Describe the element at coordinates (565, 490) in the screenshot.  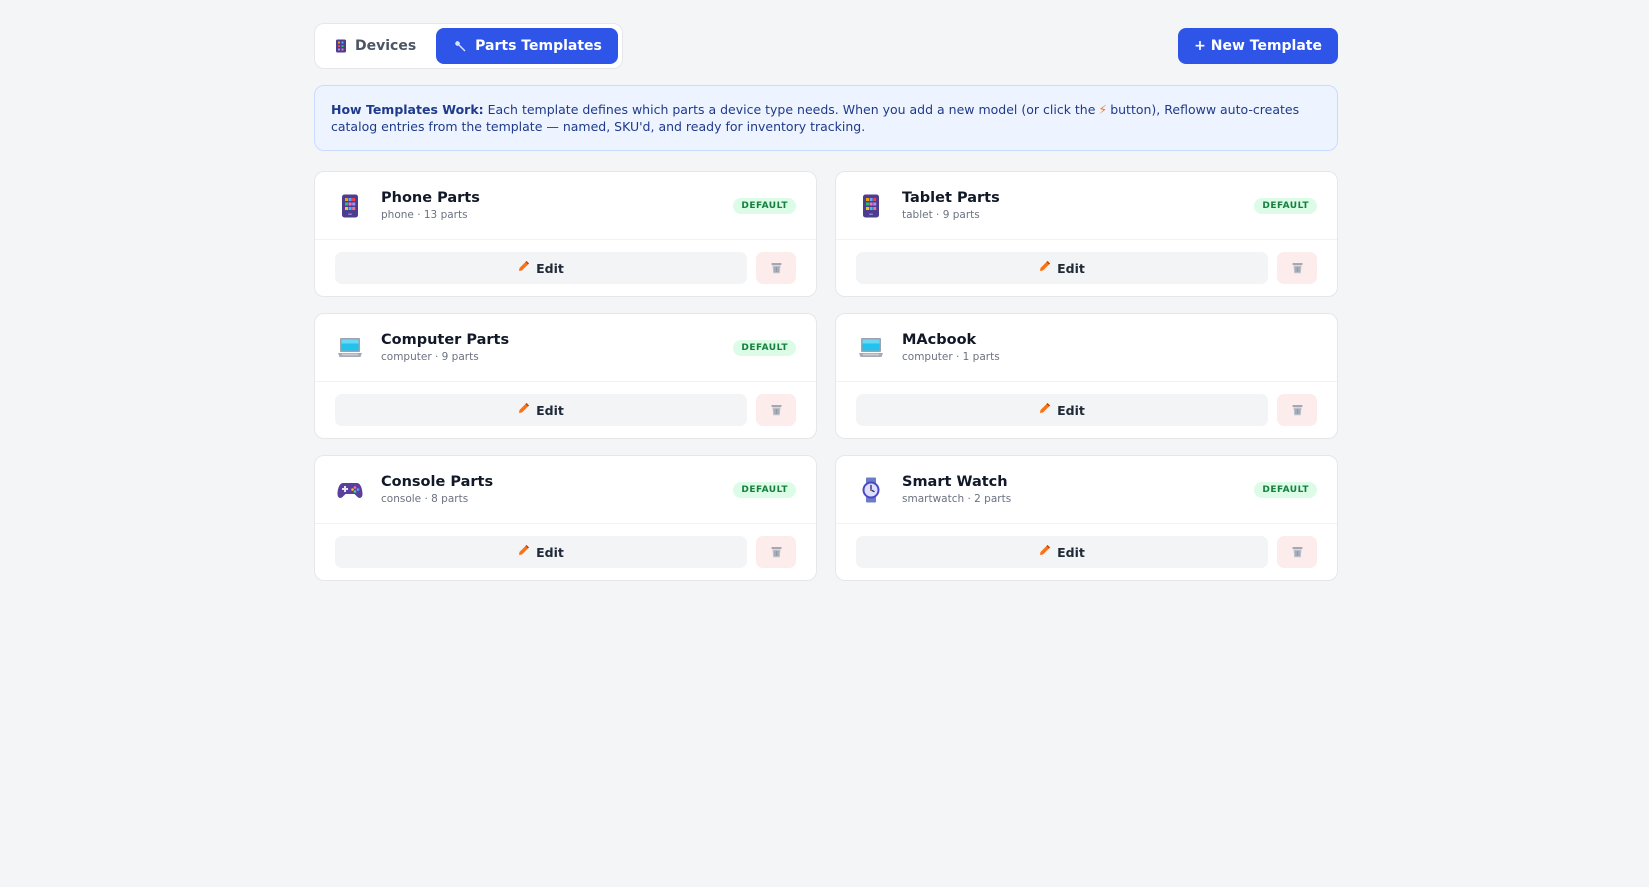
I see `template-card-header: Console Parts console · 8 parts DEFAULT` at that location.